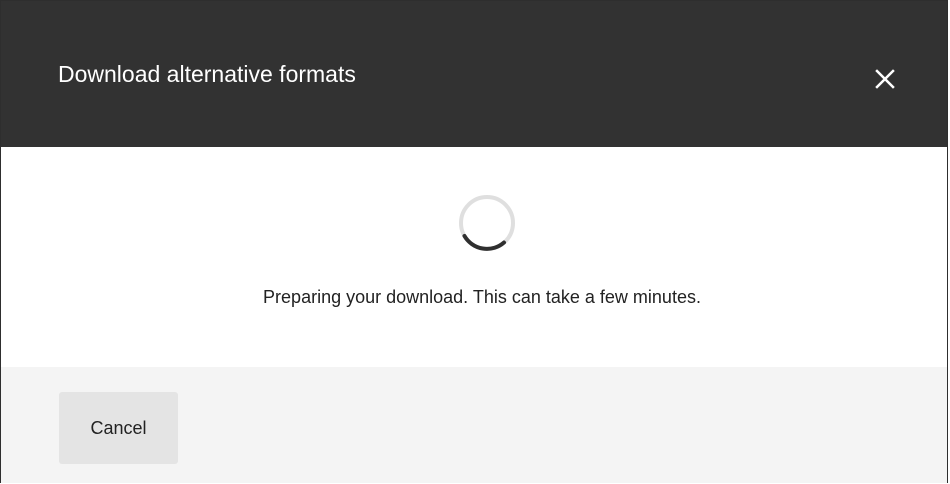 This screenshot has height=484, width=950. I want to click on cancel-button: Cancel, so click(118, 428).